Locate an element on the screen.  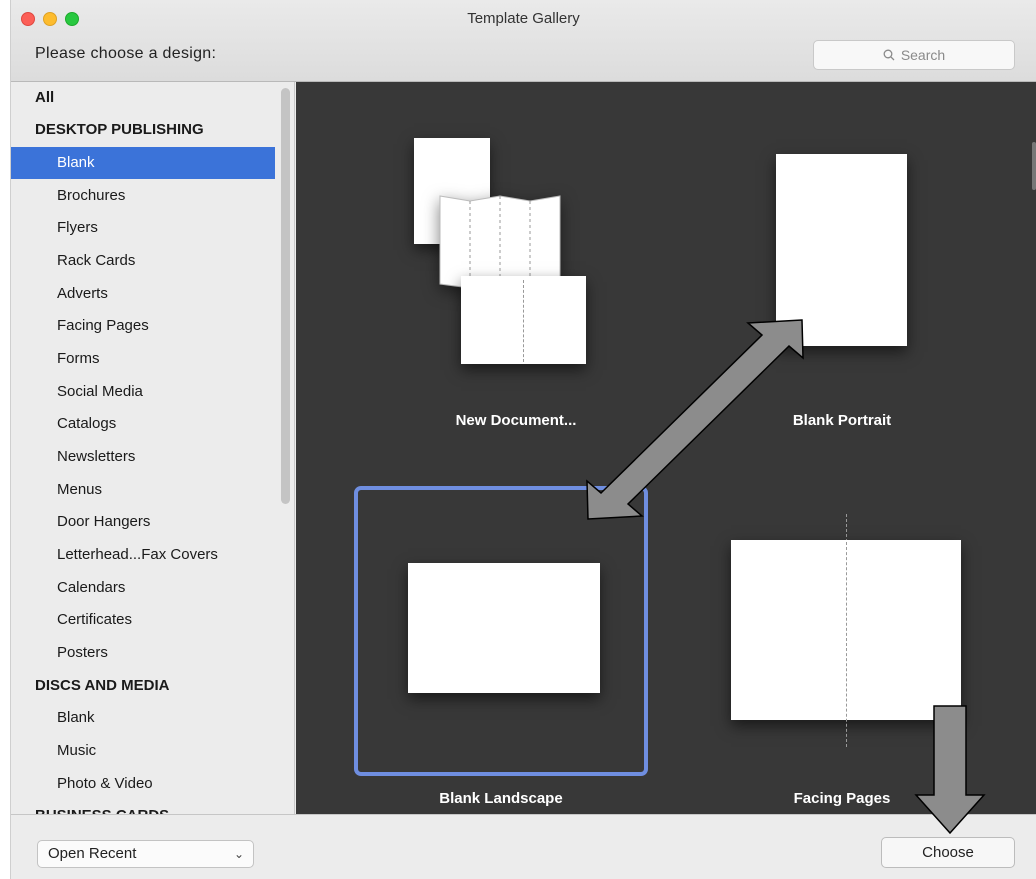
facing-pages-spine-top is located at coordinates (846, 528).